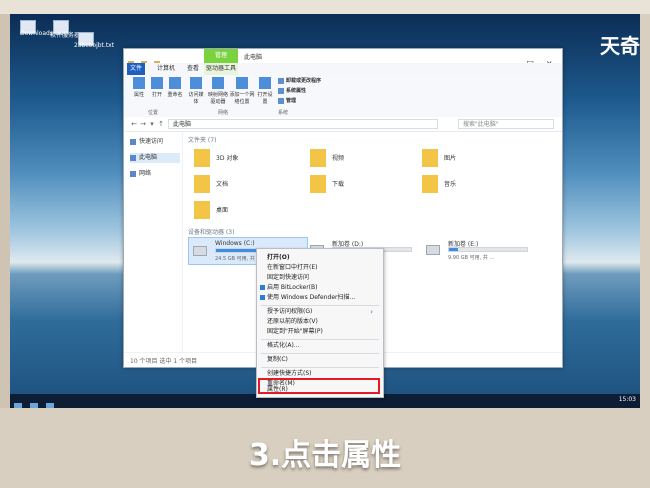  Describe the element at coordinates (322, 268) in the screenshot. I see `menu-open-new-window: 在新窗口中打开(E)` at that location.